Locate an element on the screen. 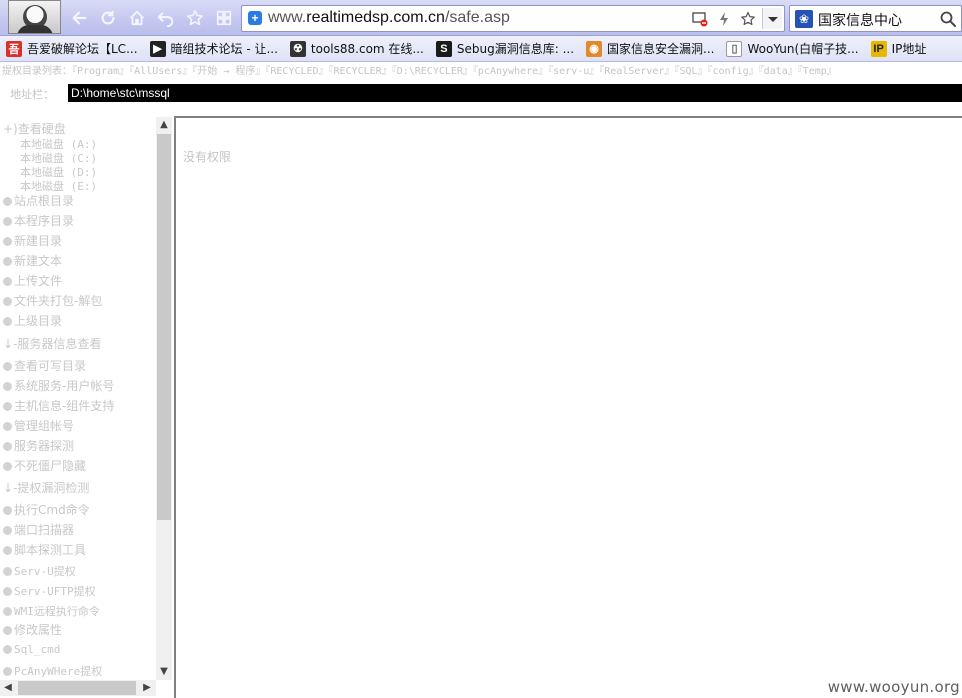 The height and width of the screenshot is (698, 962). sidebar-item-label: 上传文件 is located at coordinates (38, 281).